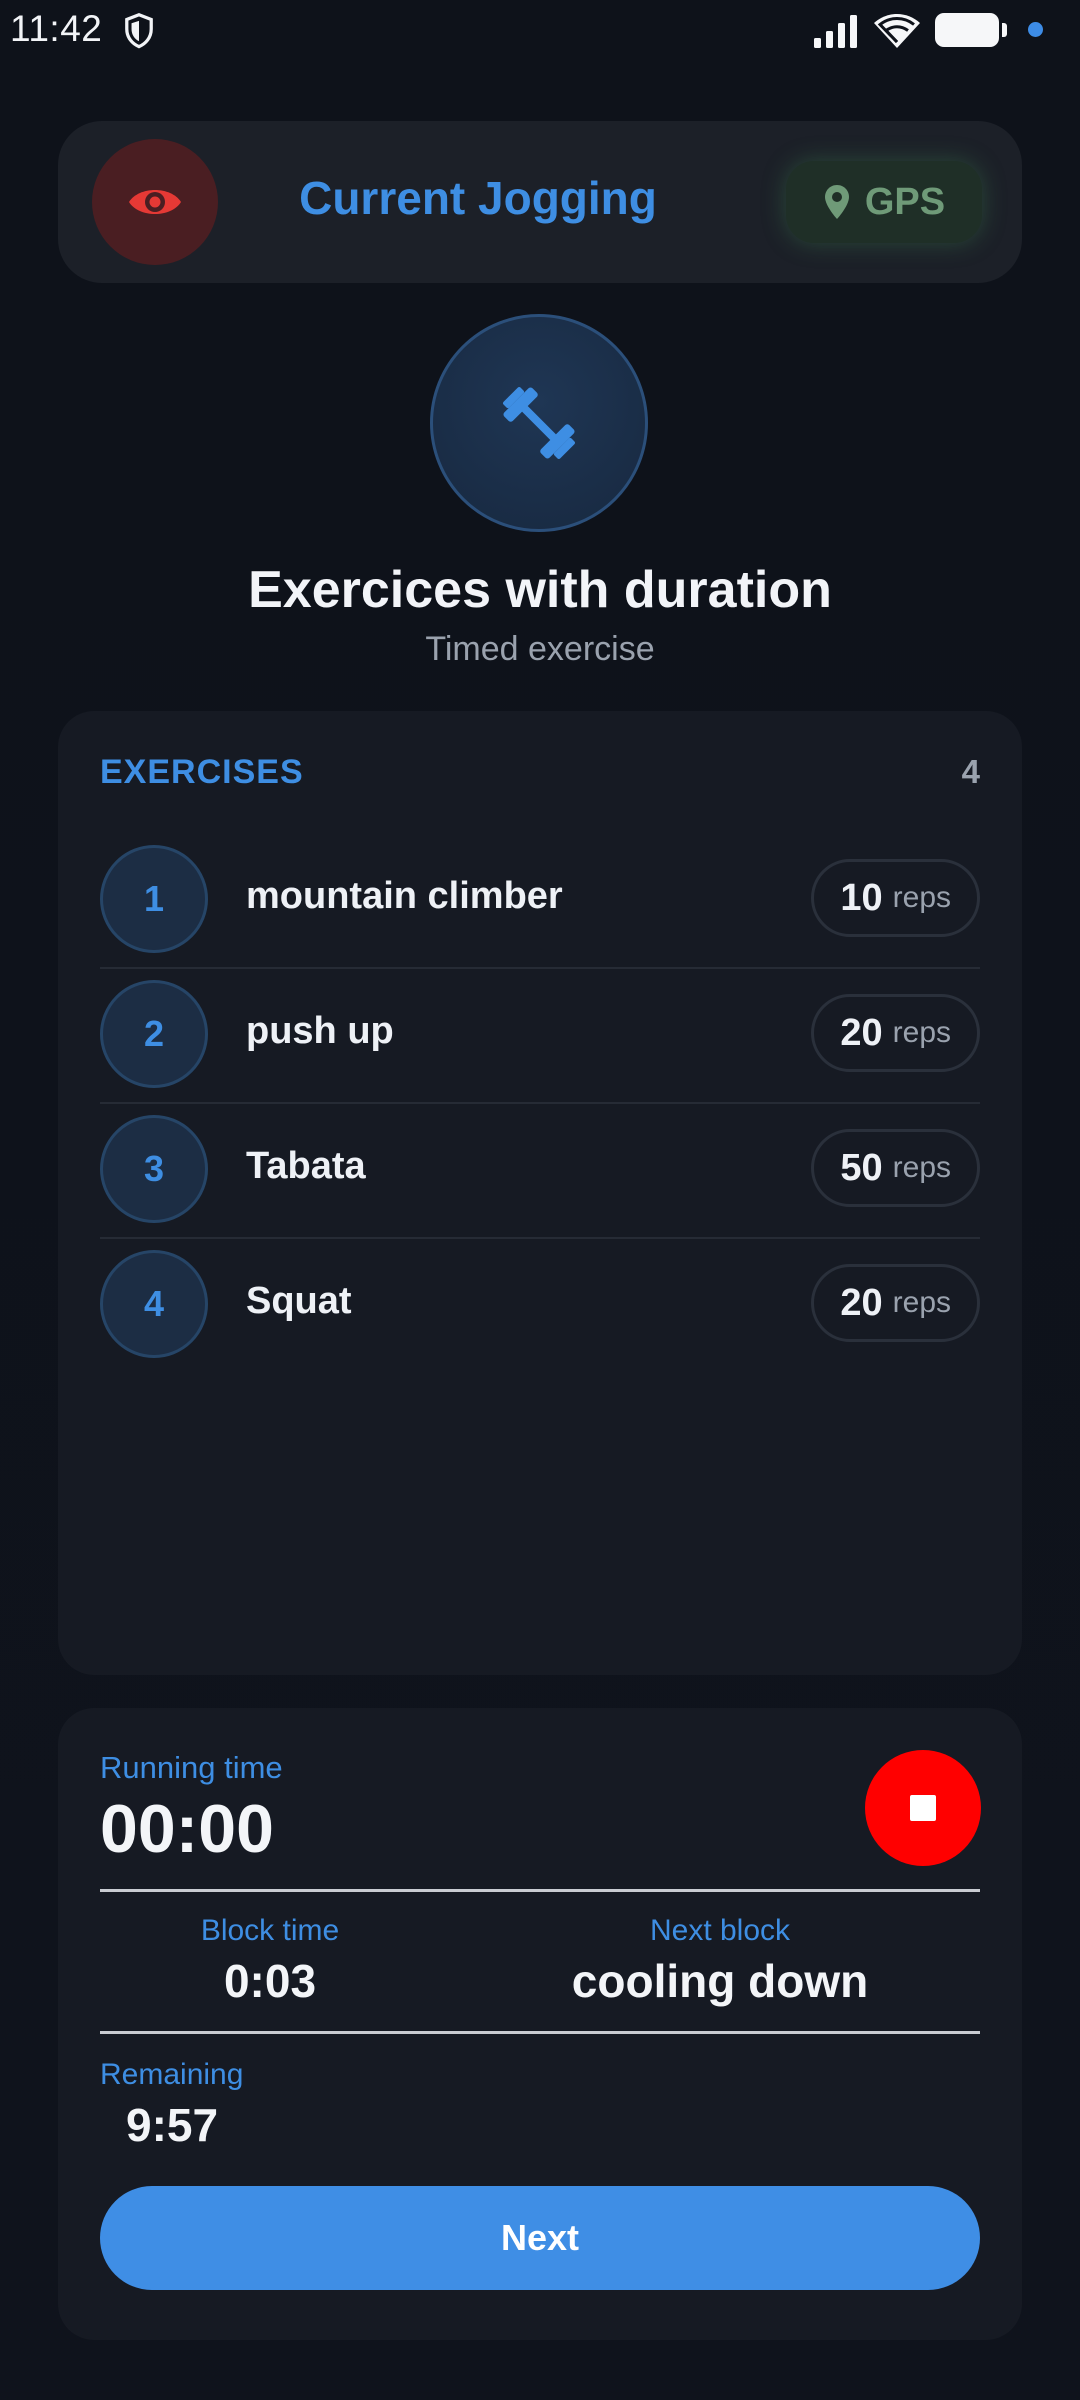 Image resolution: width=1080 pixels, height=2400 pixels. Describe the element at coordinates (202, 772) in the screenshot. I see `exercises-heading: EXERCISES` at that location.